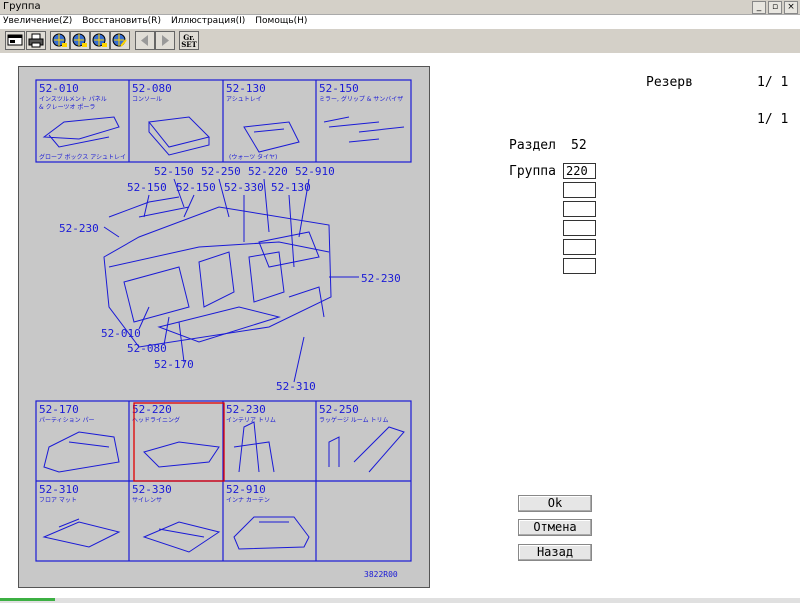 Image resolution: width=800 pixels, height=603 pixels. Describe the element at coordinates (58, 500) in the screenshot. I see `part-52-310-desc: フロア マット` at that location.